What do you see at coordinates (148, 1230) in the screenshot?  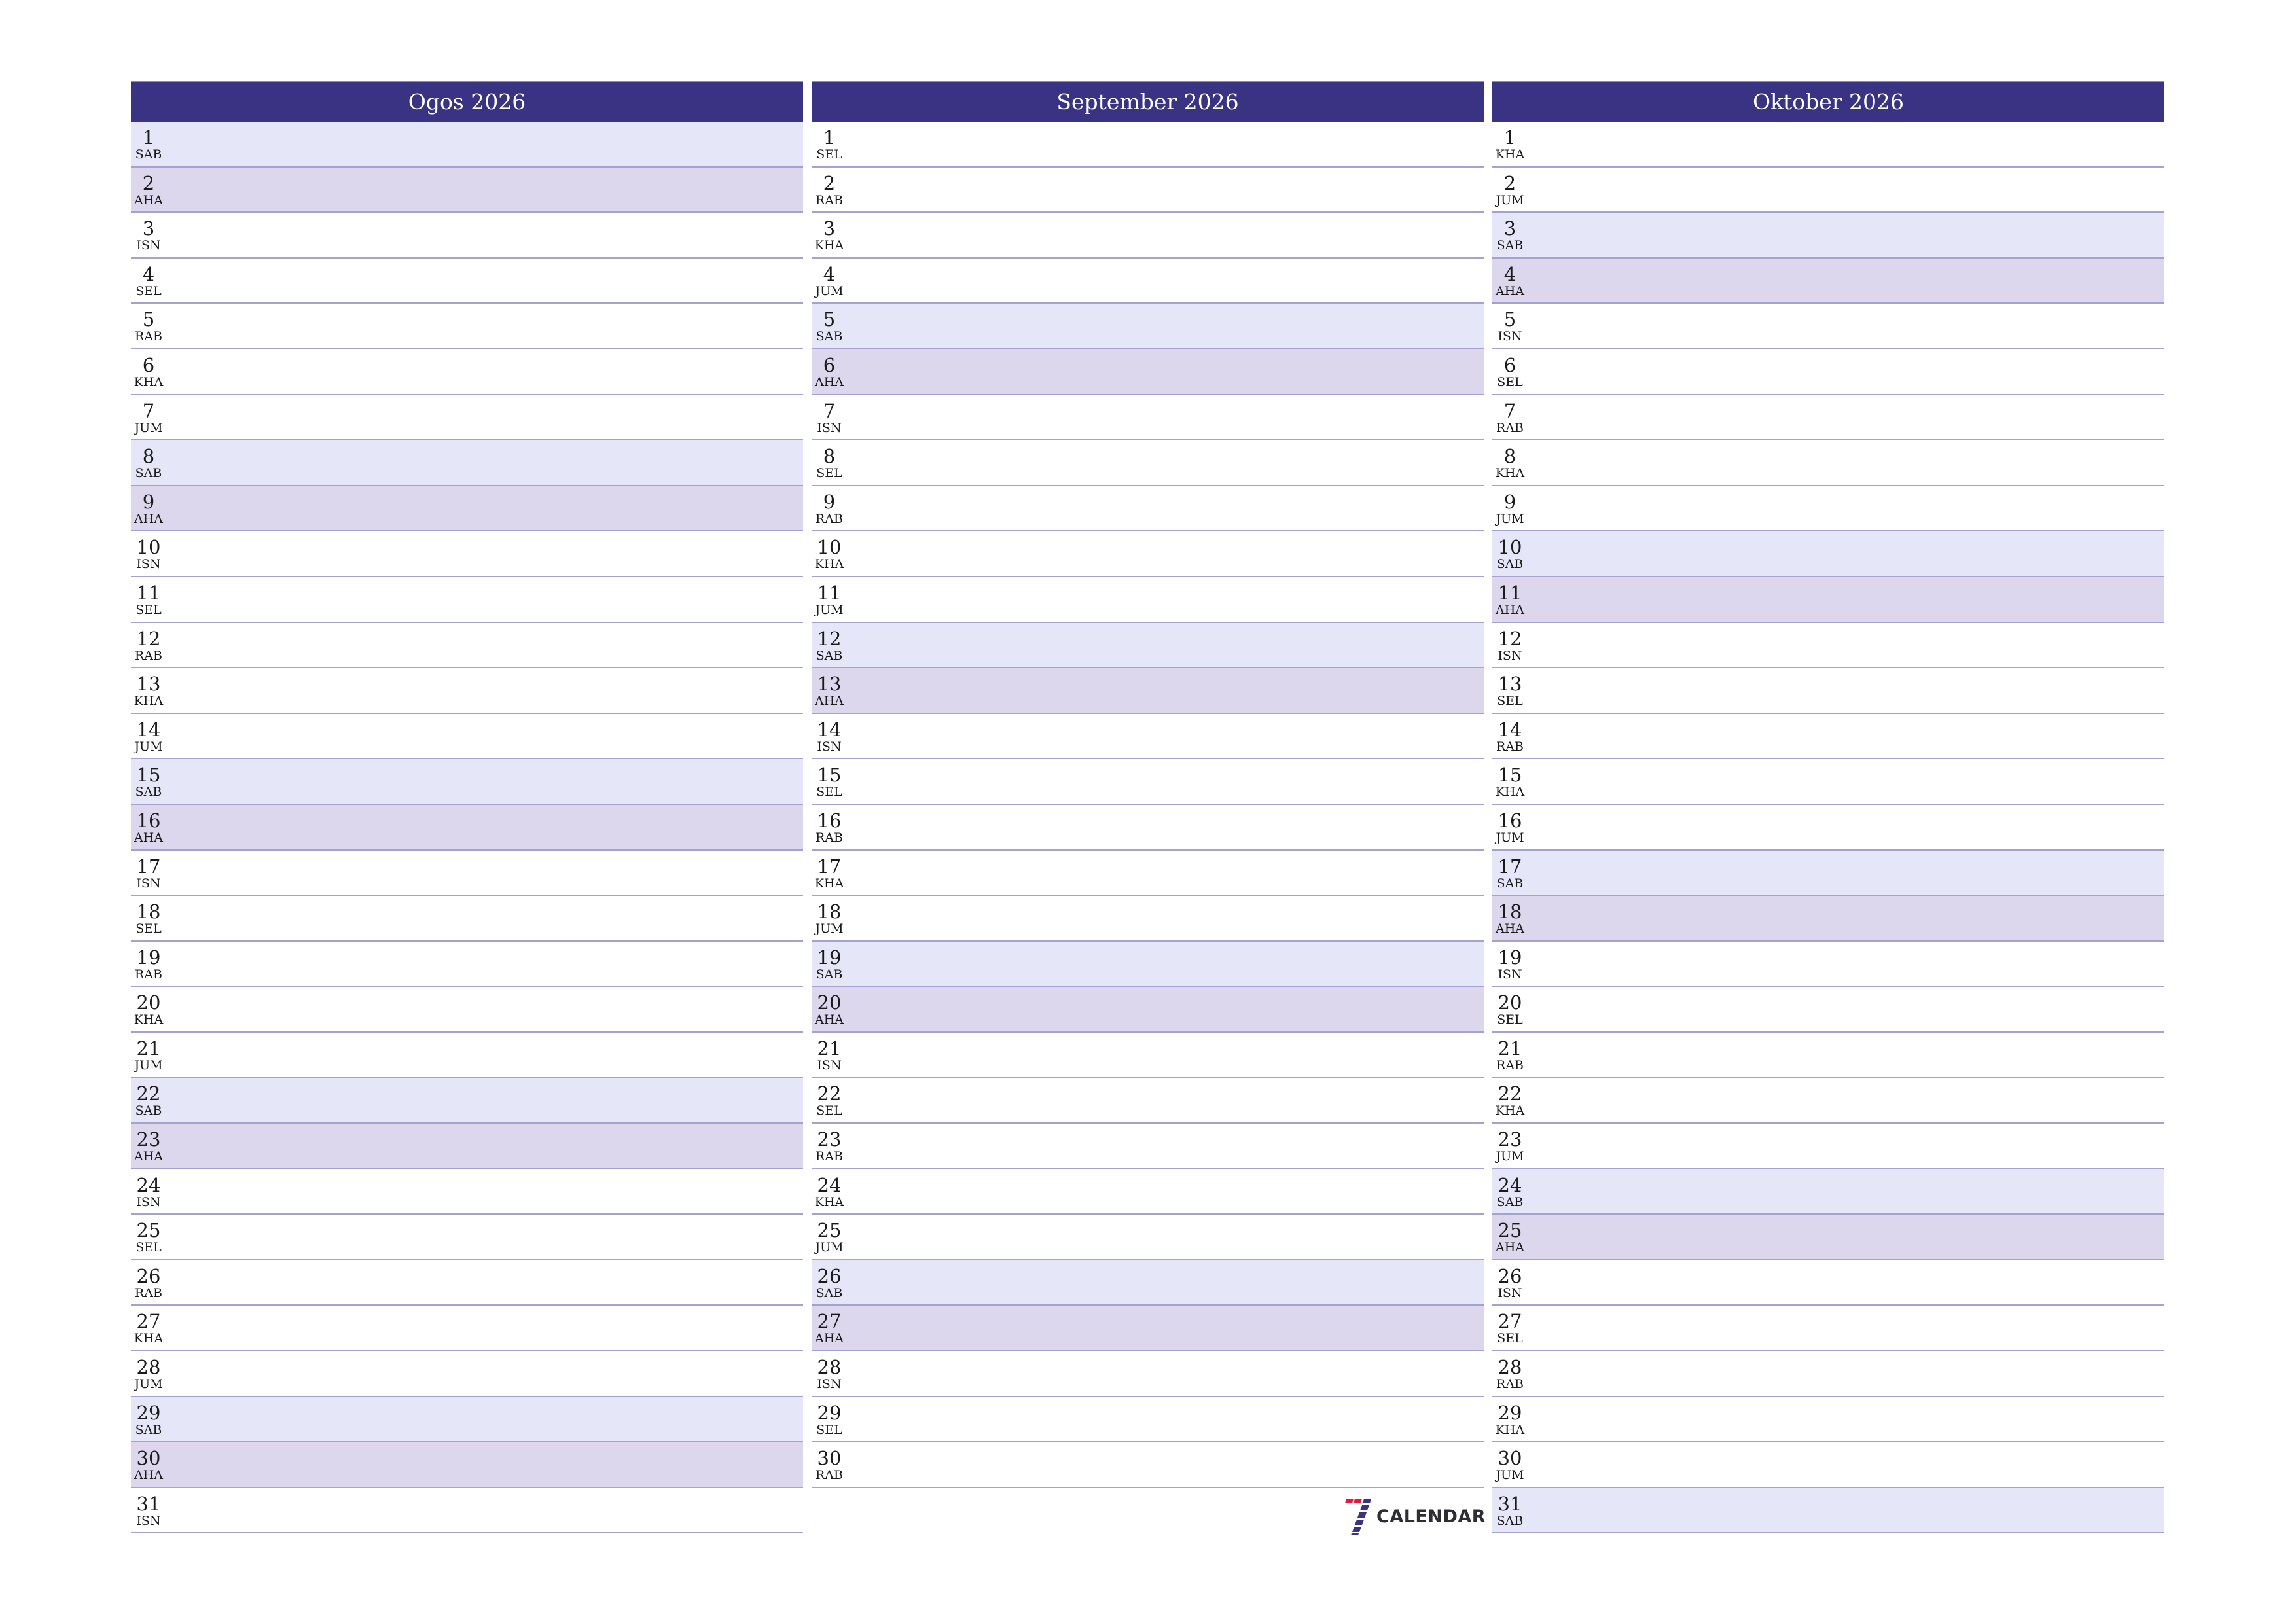 I see `day-number: 25` at bounding box center [148, 1230].